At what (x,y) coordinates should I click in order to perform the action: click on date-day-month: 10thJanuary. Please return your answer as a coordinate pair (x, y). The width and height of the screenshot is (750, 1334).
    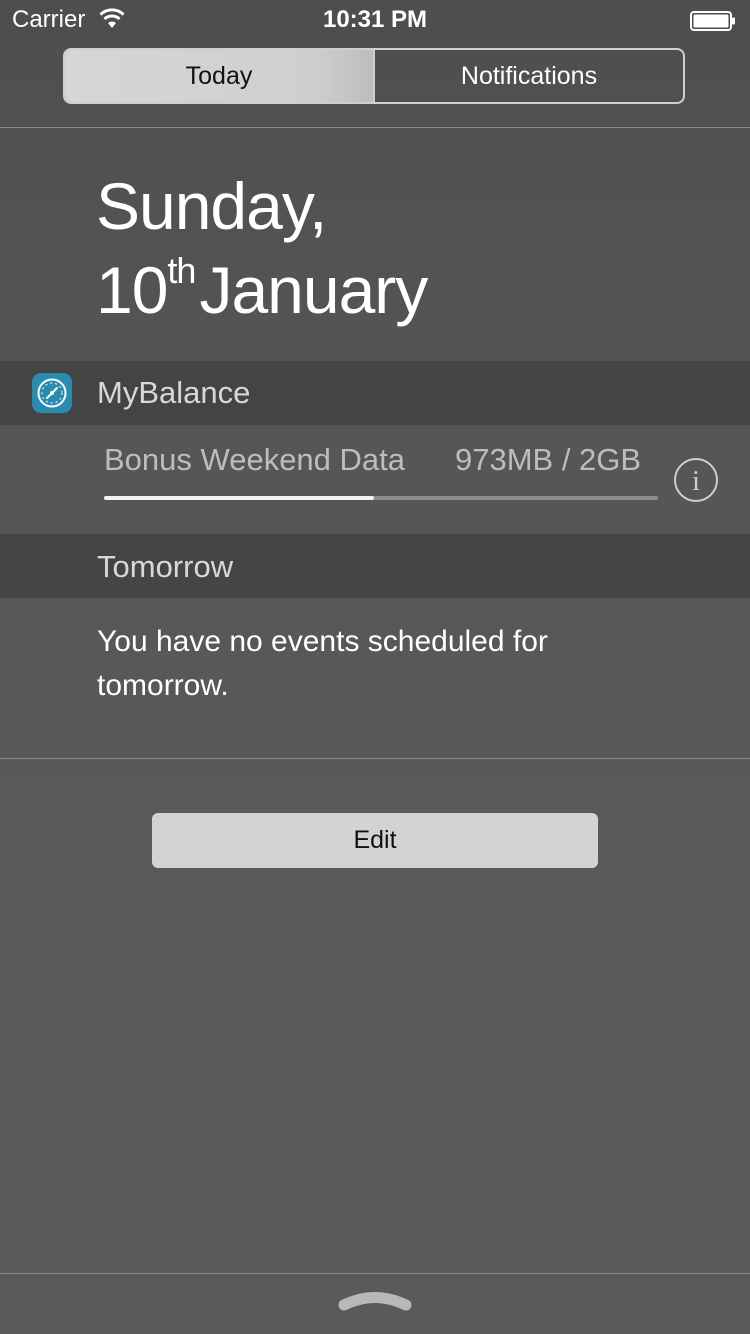
    Looking at the image, I should click on (262, 289).